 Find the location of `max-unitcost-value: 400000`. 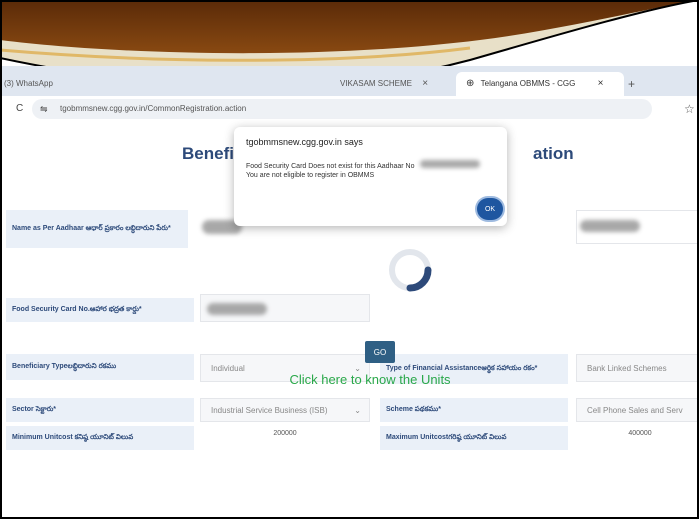

max-unitcost-value: 400000 is located at coordinates (640, 433).